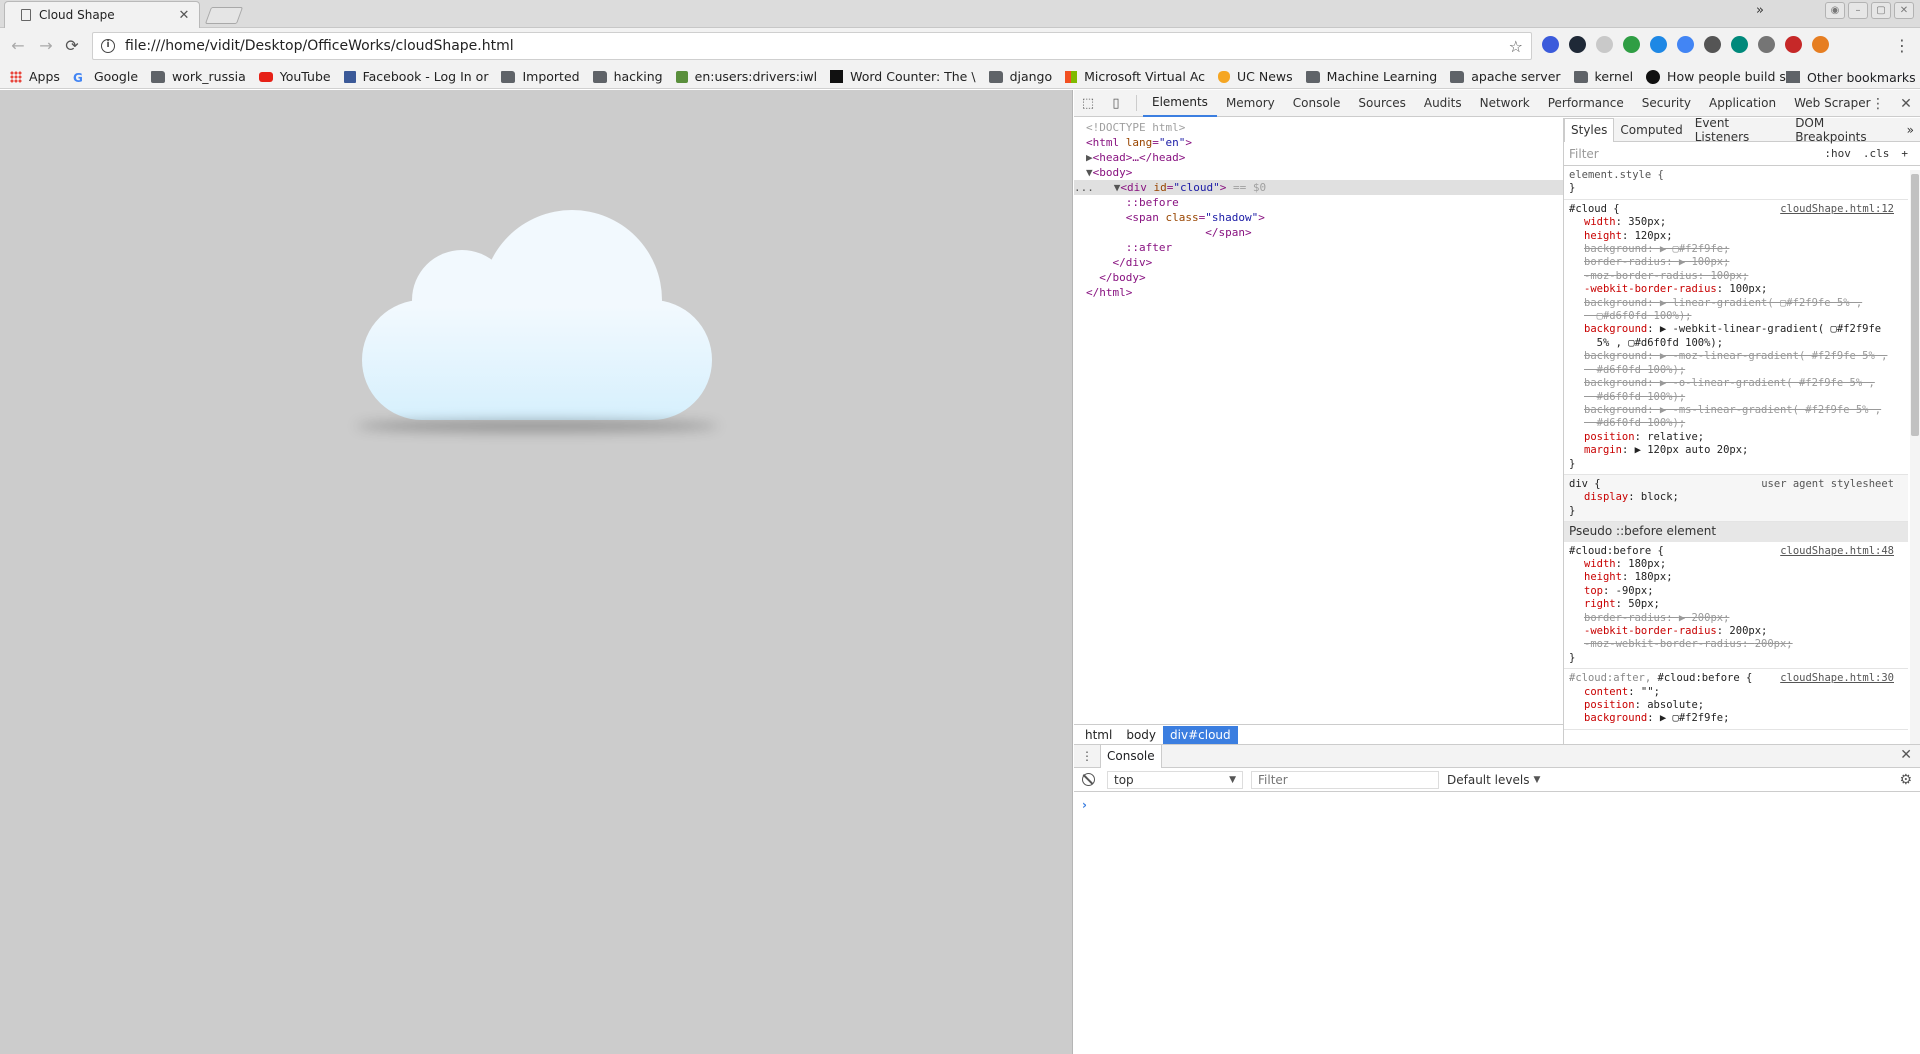  I want to click on rule-source-link: cloudShape.html:12, so click(1837, 209).